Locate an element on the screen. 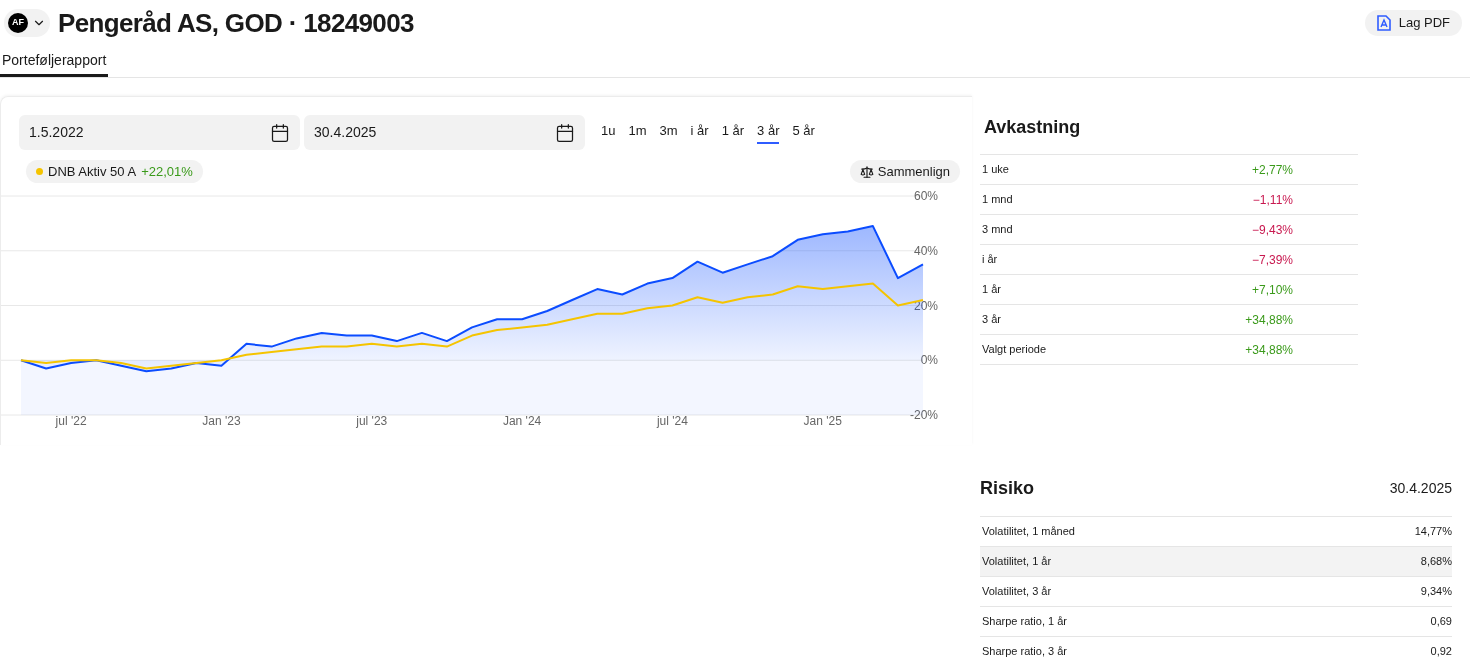 This screenshot has height=662, width=1470. y-axis-label: 20% is located at coordinates (925, 305).